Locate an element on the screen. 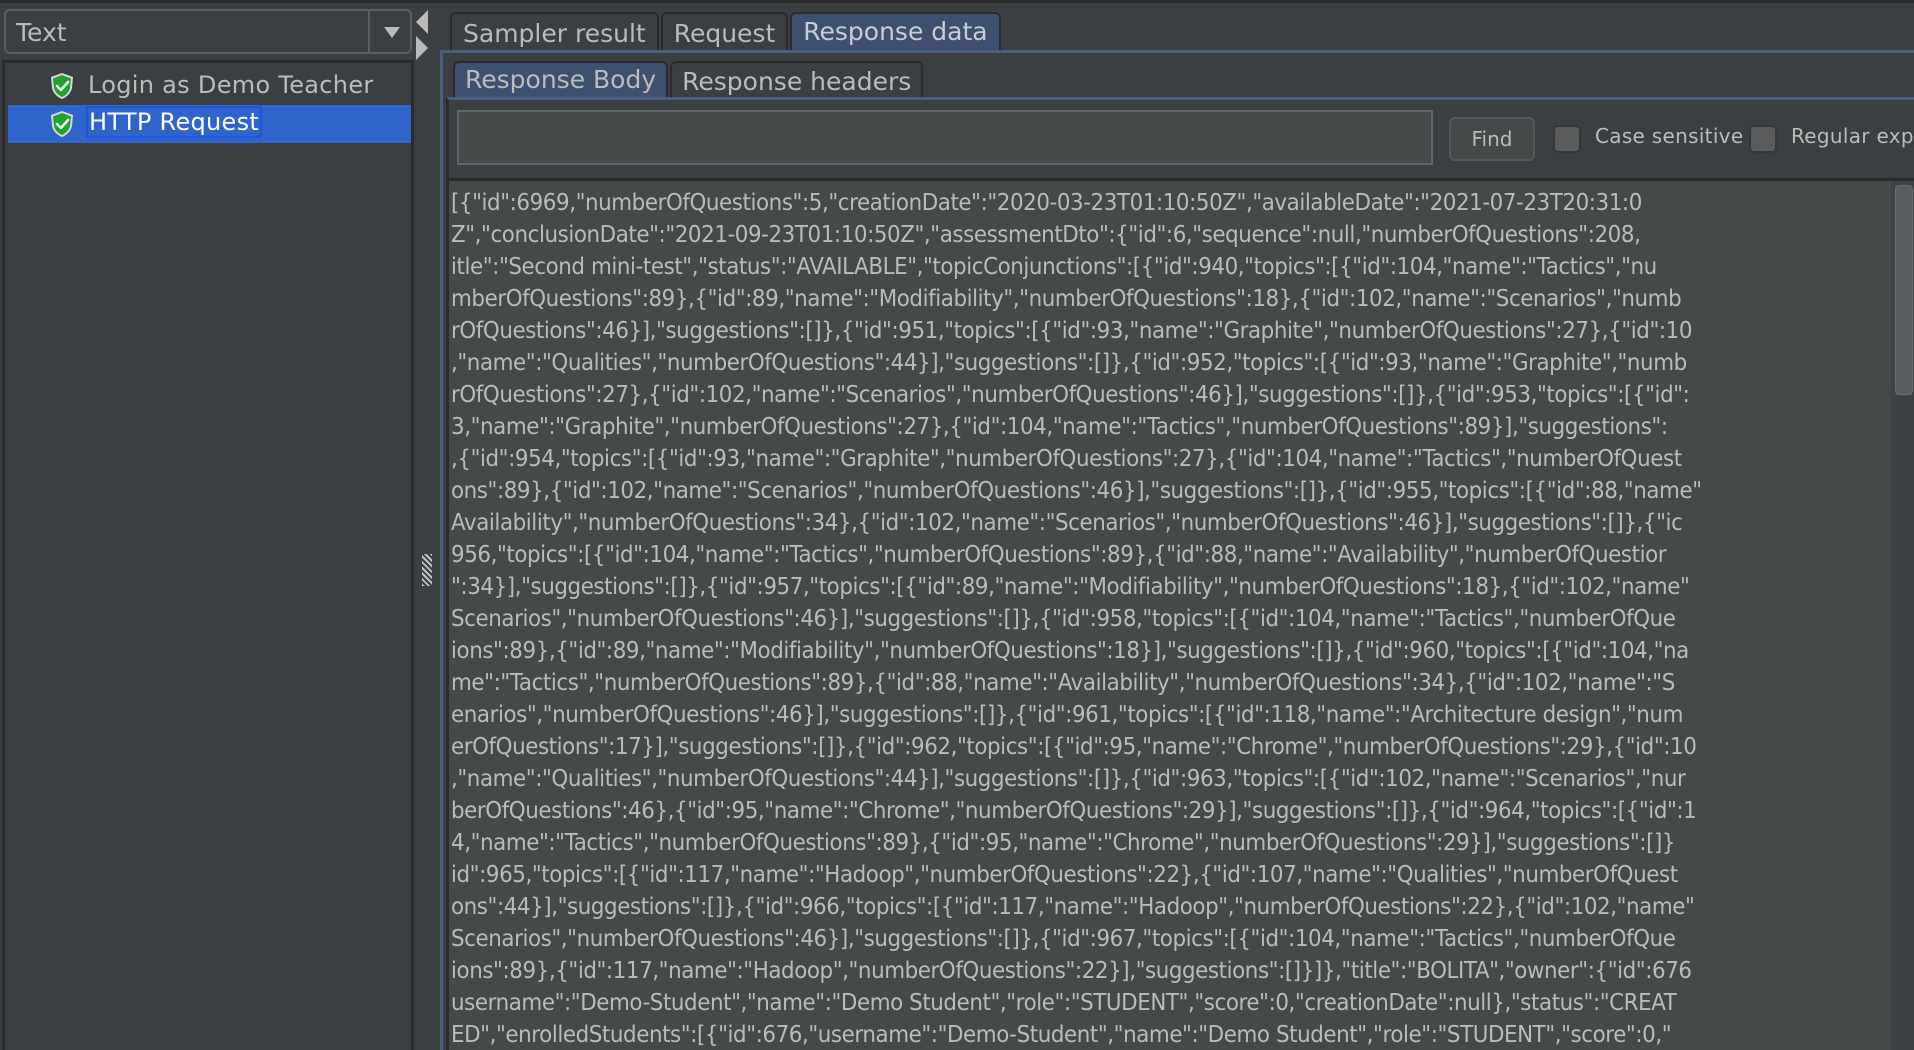 The width and height of the screenshot is (1914, 1050). tab-response-body: Response Body is located at coordinates (561, 80).